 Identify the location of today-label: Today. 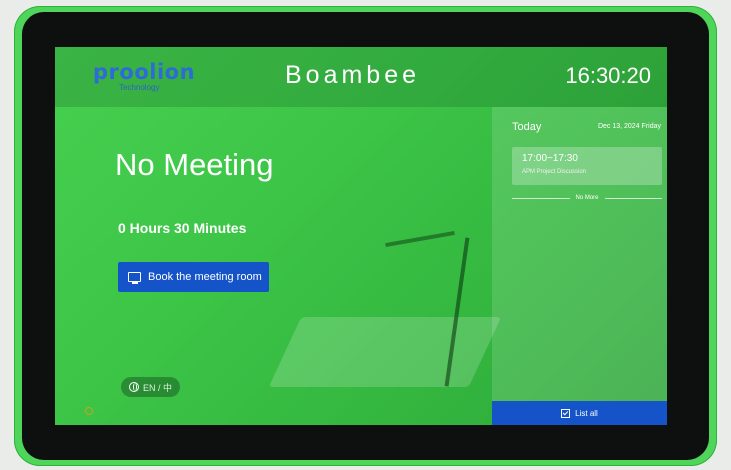
(527, 127).